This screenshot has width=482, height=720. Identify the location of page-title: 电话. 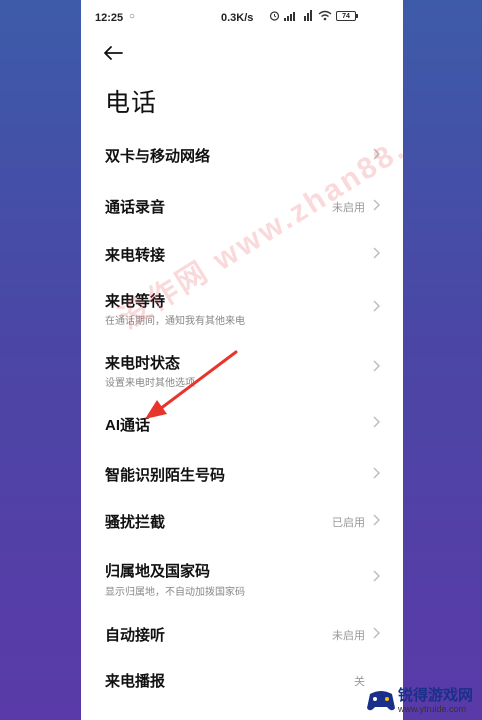
(131, 103).